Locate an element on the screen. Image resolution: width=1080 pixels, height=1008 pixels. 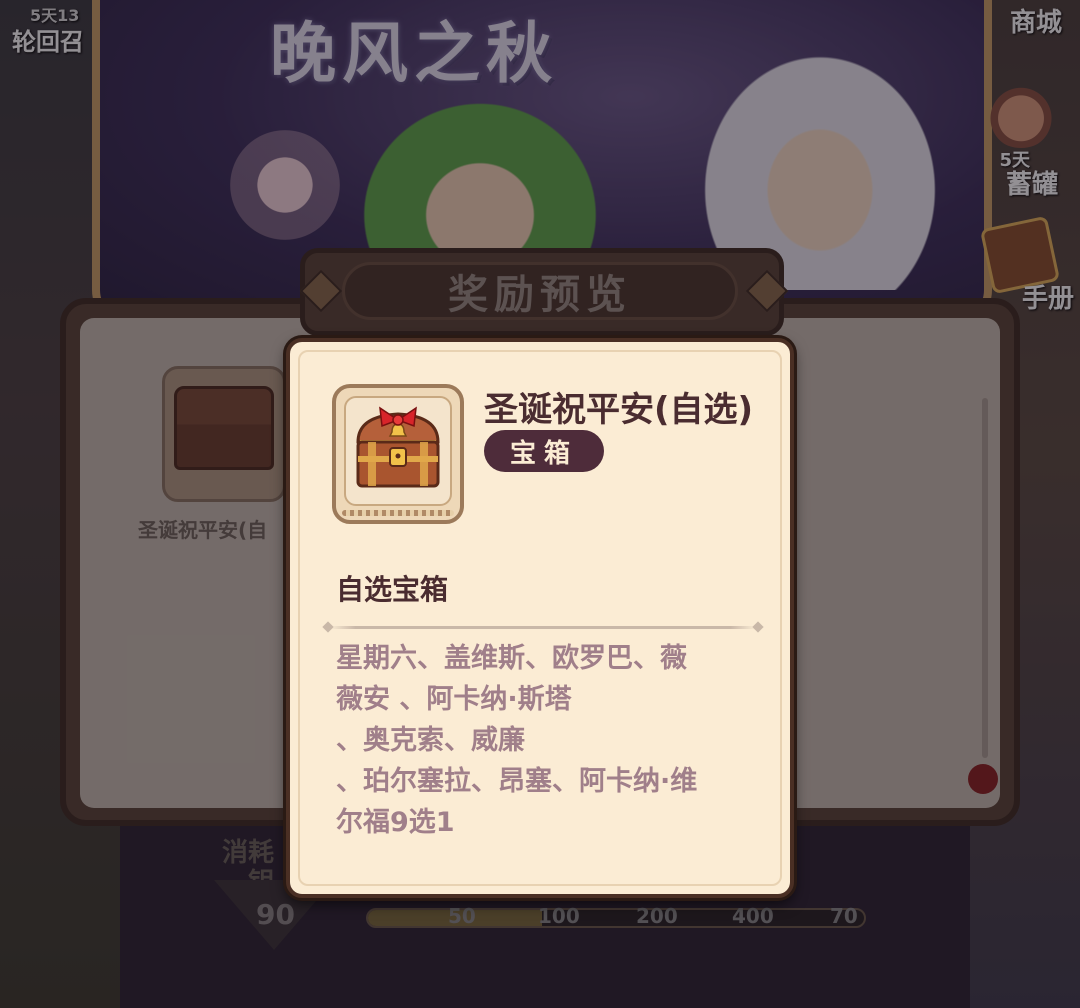
treasure-chest-icon is located at coordinates (398, 447).